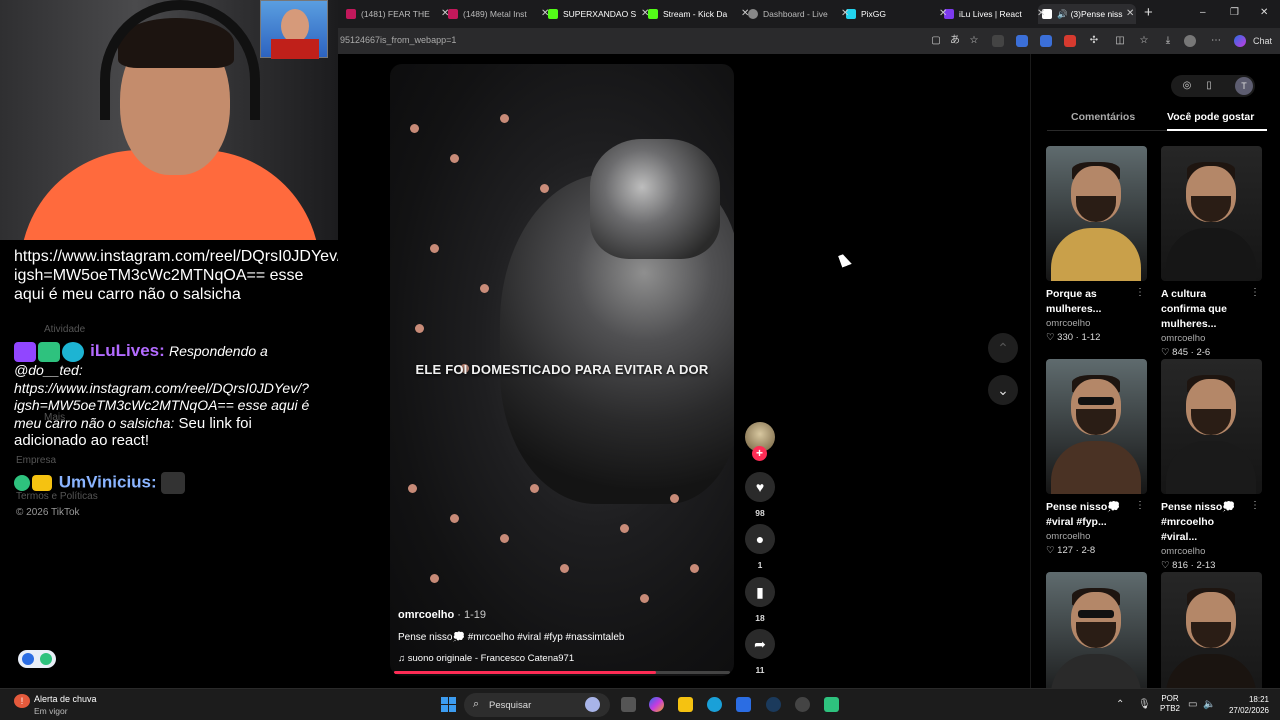 This screenshot has height=720, width=1280. Describe the element at coordinates (65, 699) in the screenshot. I see `weather-title: Alerta de chuva` at that location.